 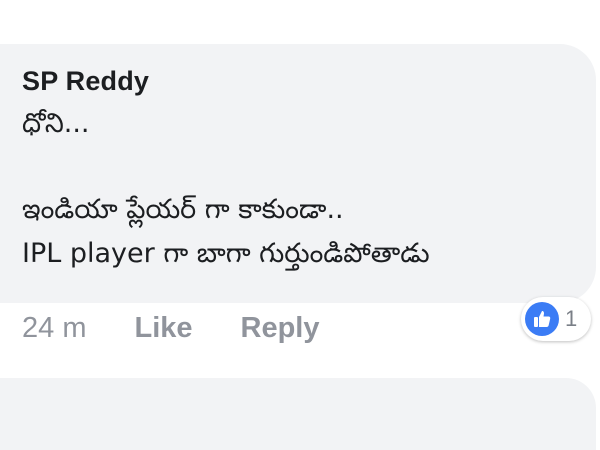 I want to click on comment-author: SP Reddy, so click(x=309, y=81).